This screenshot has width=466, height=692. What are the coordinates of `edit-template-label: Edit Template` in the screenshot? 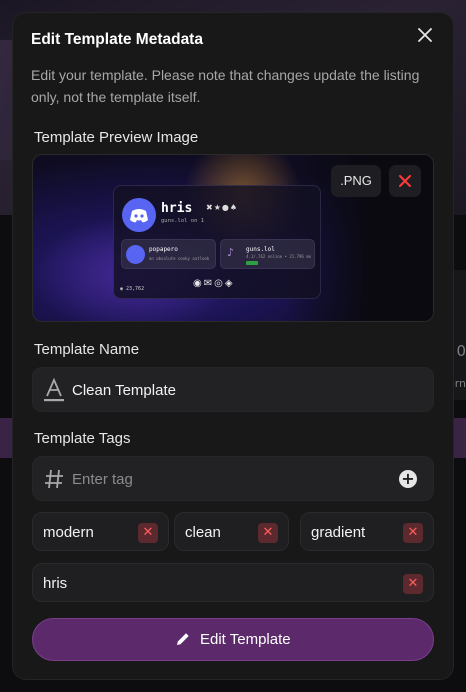 It's located at (245, 639).